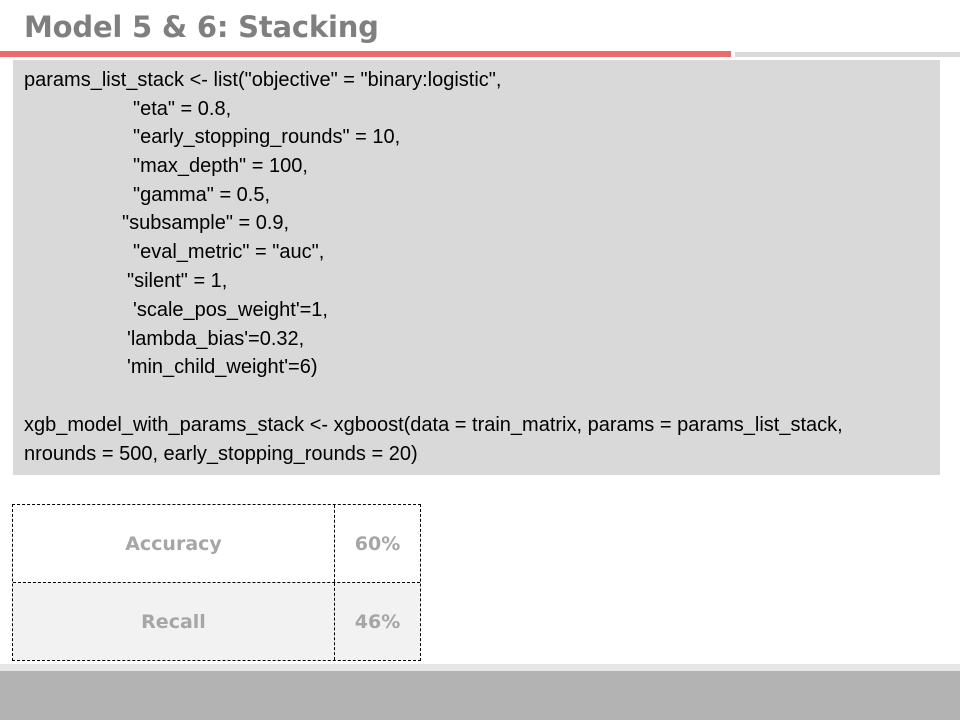  I want to click on code-line-8: "silent" = 1,, so click(177, 281).